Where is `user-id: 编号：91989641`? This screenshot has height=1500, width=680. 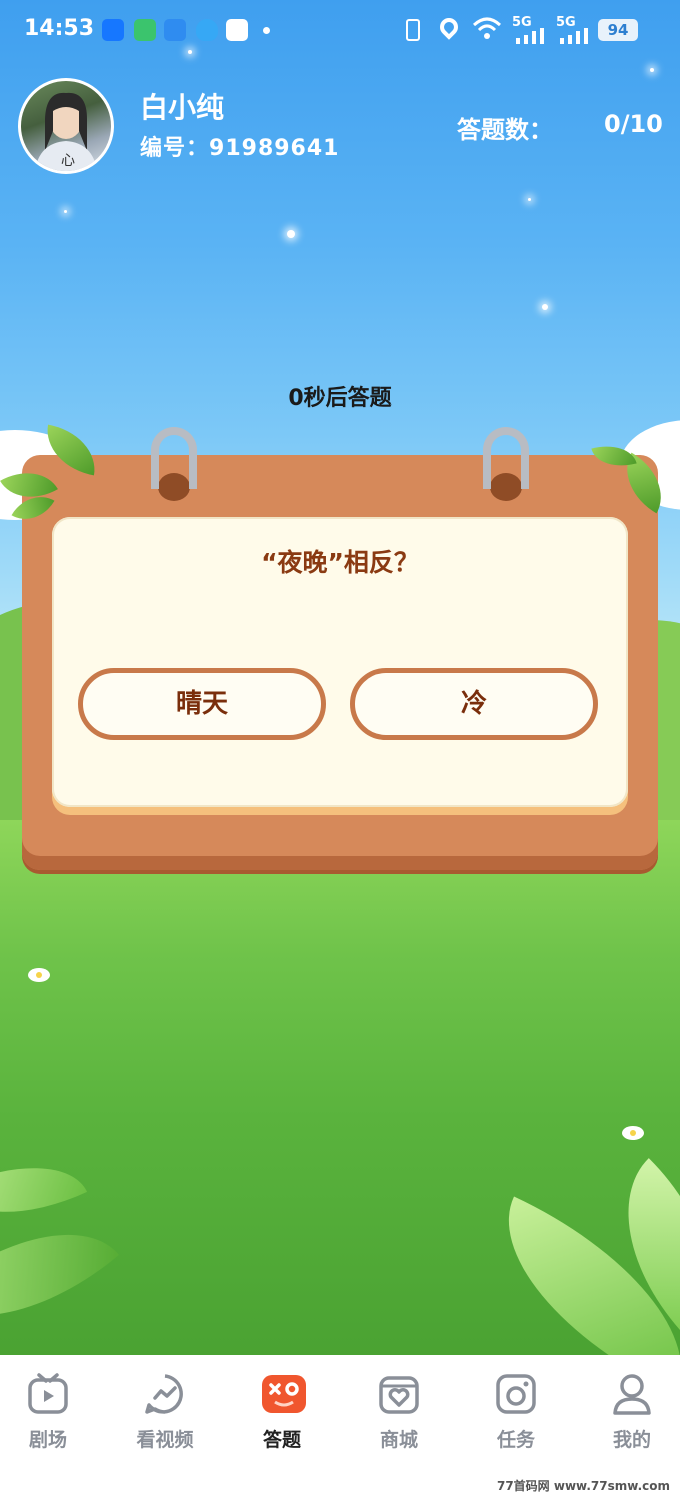
user-id: 编号：91989641 is located at coordinates (239, 146).